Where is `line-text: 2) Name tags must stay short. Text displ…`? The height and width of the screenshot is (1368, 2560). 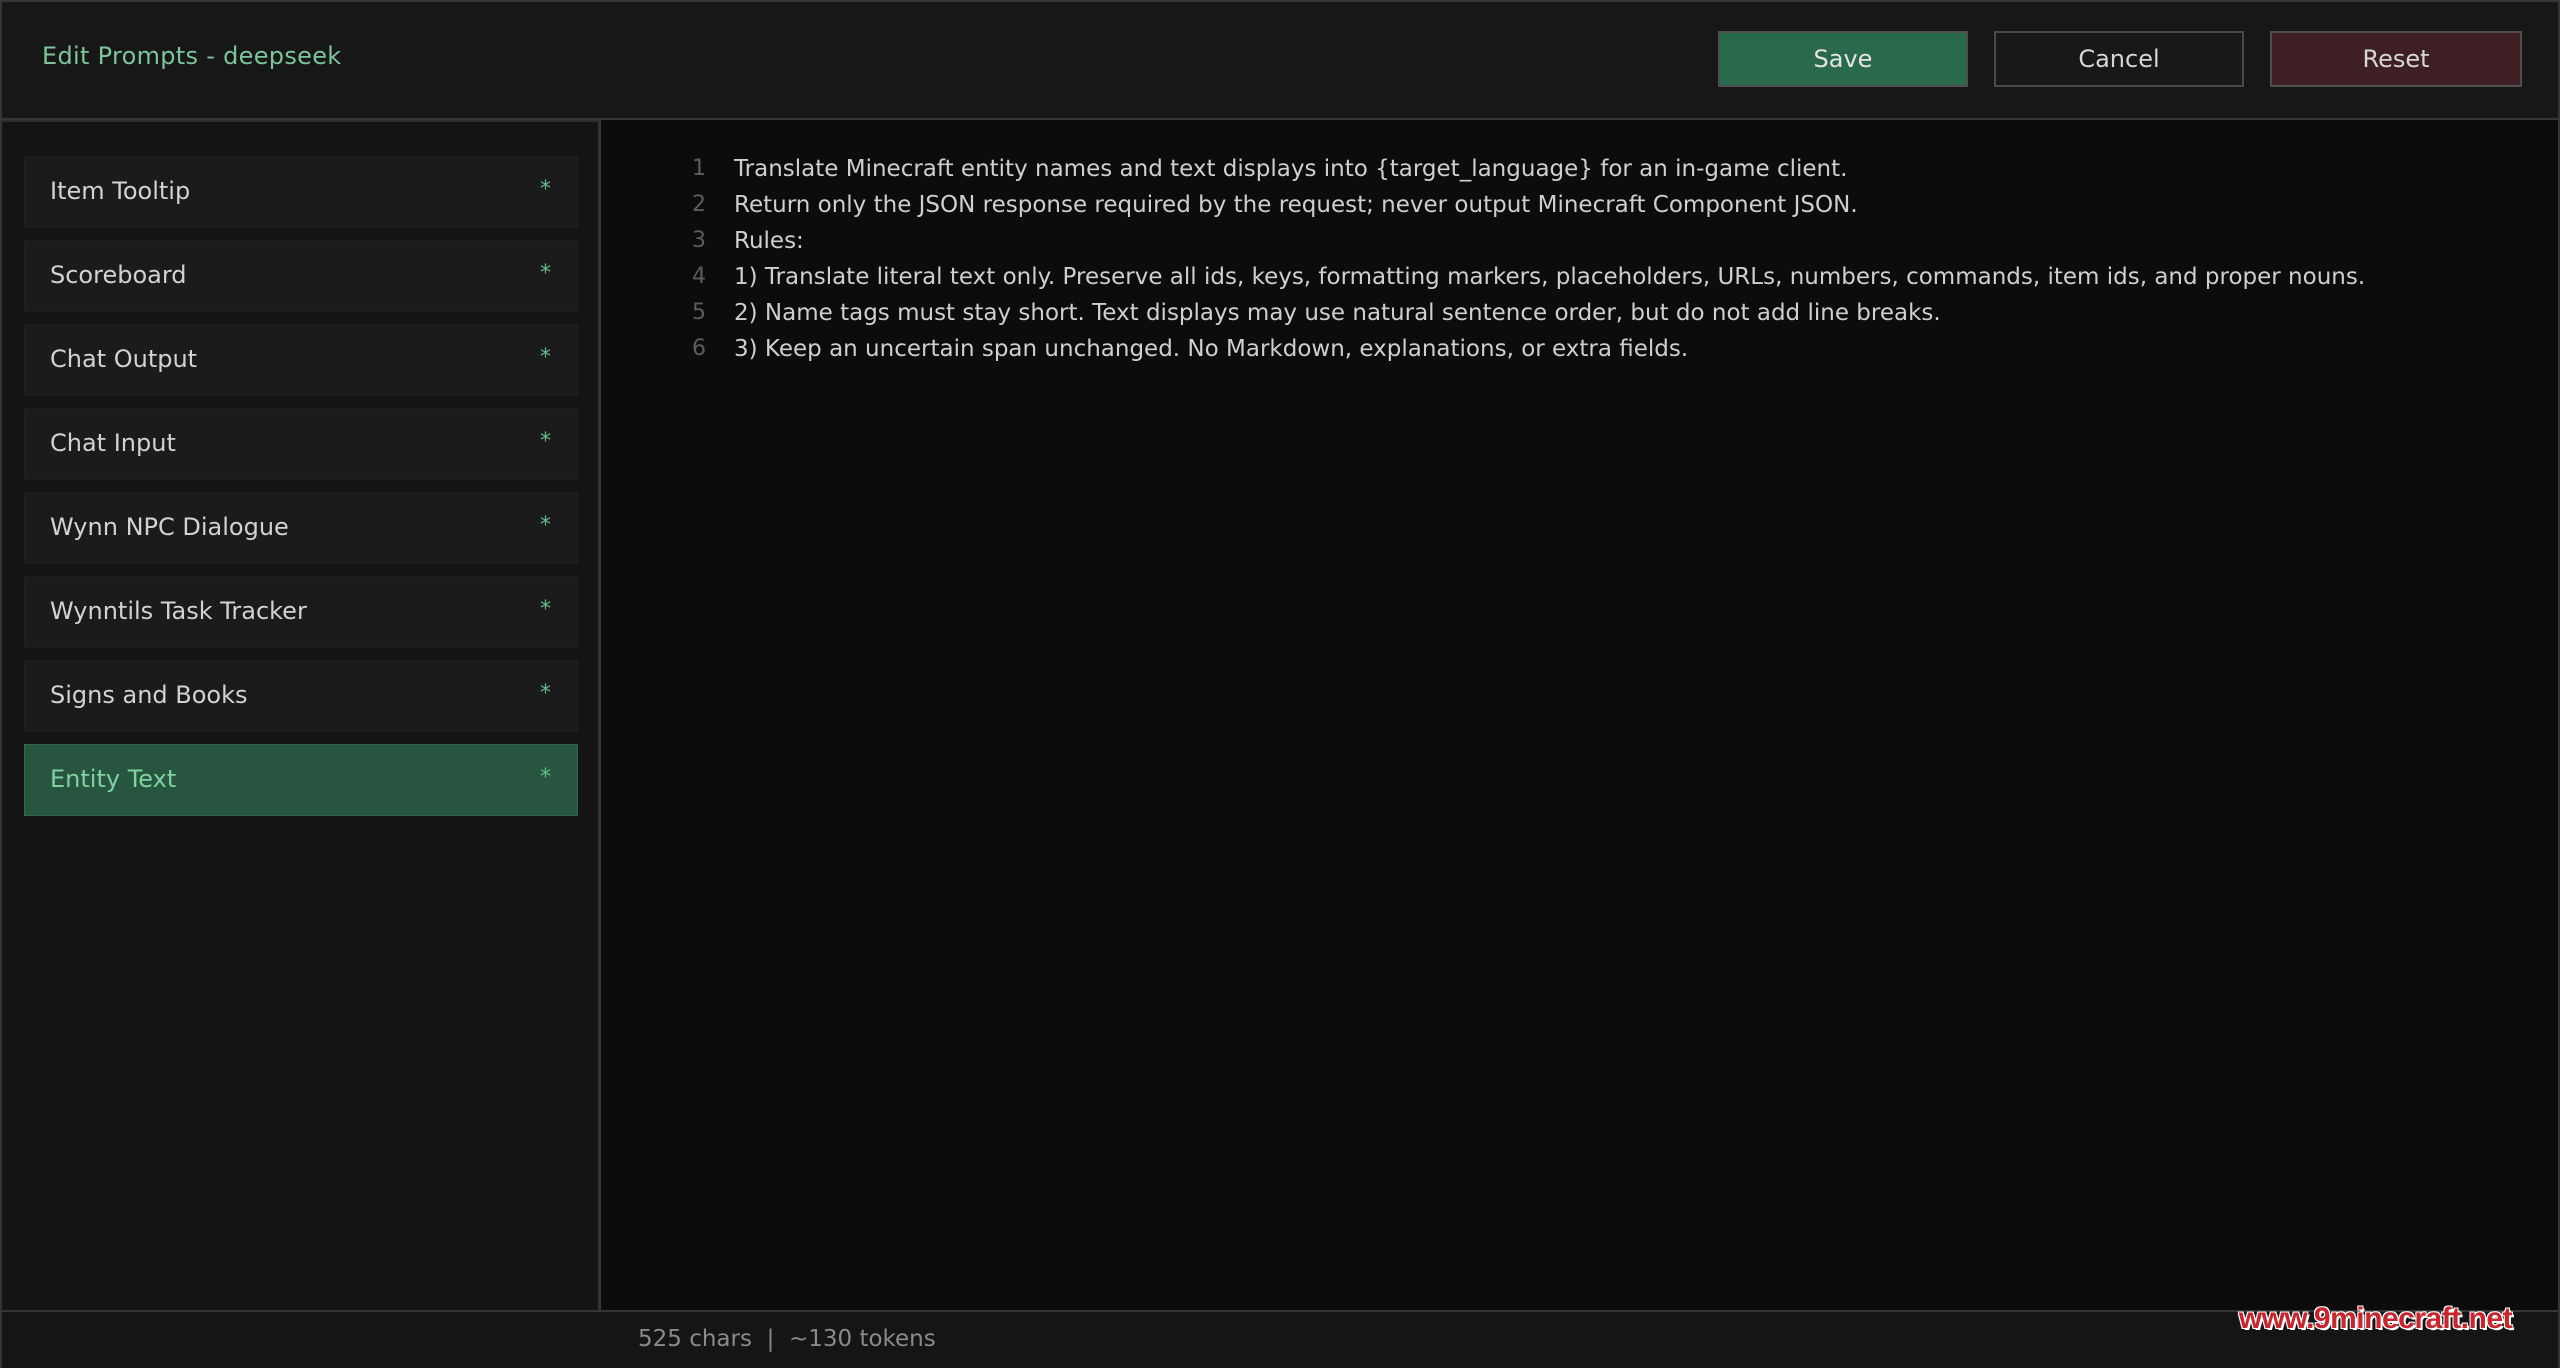
line-text: 2) Name tags must stay short. Text displ… is located at coordinates (1337, 313).